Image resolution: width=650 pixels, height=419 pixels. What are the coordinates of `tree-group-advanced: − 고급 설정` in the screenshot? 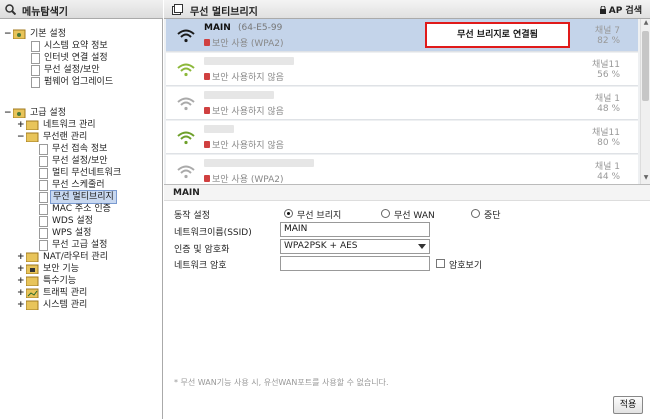 It's located at (80, 113).